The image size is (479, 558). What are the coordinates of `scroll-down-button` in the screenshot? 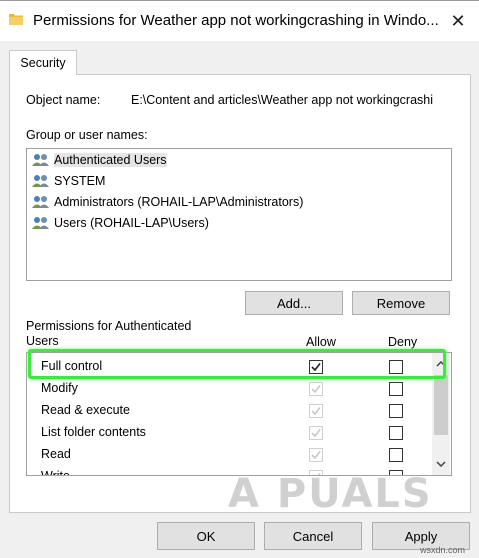 It's located at (441, 464).